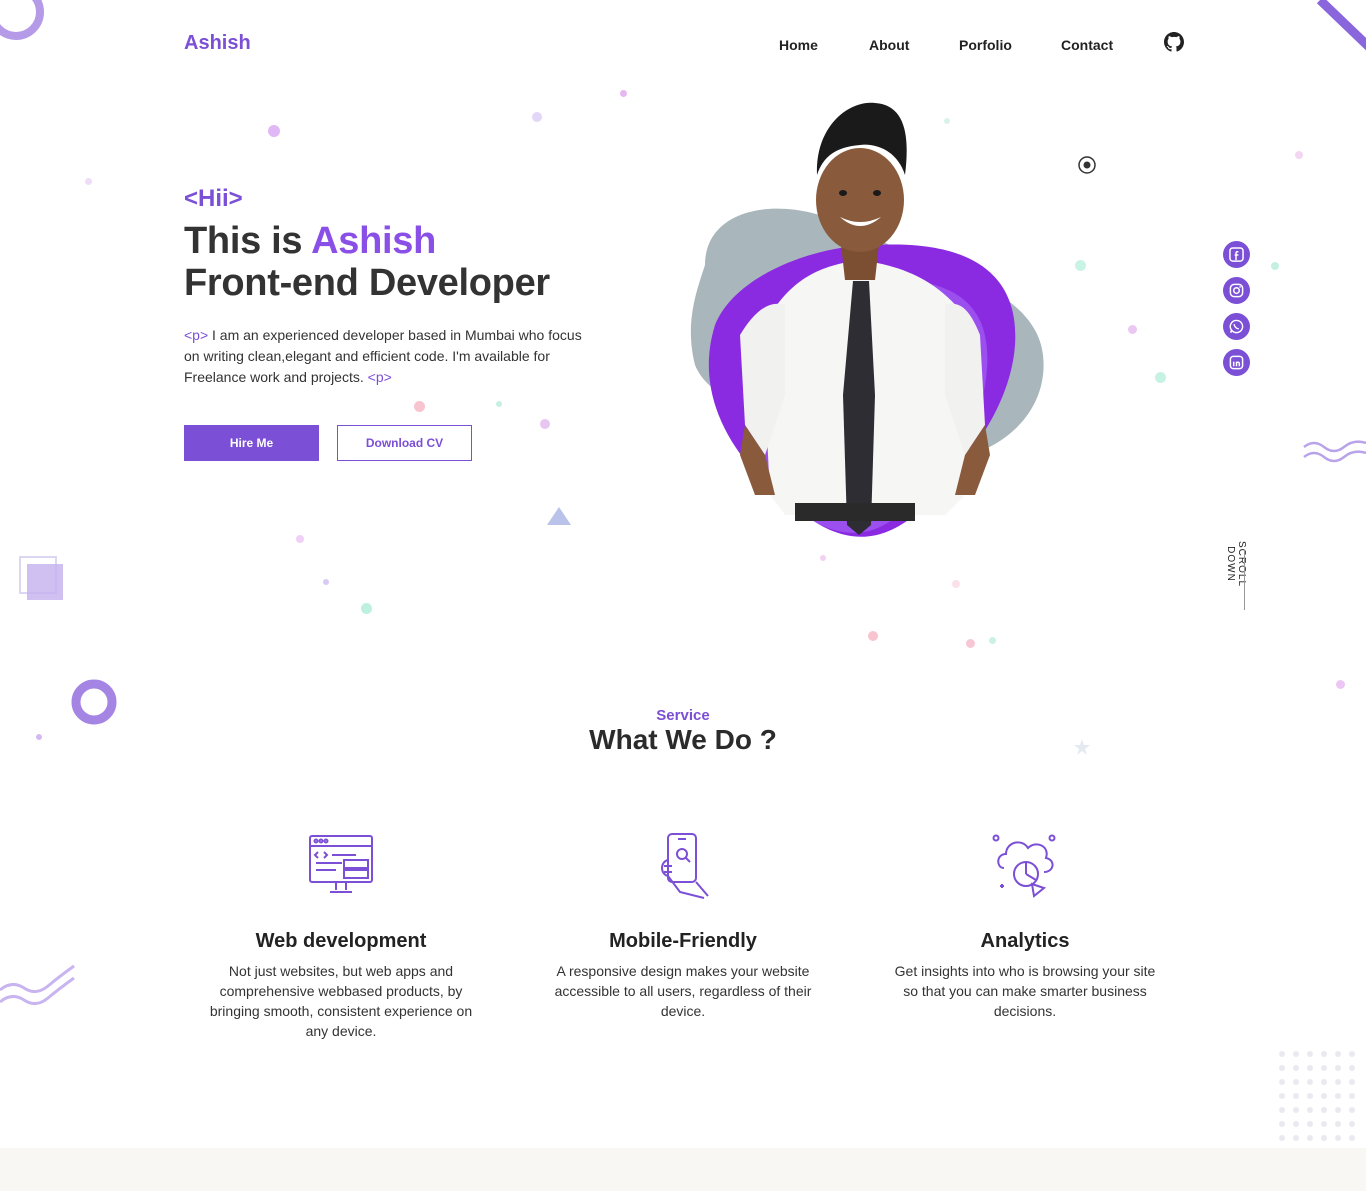 The height and width of the screenshot is (1191, 1366). What do you see at coordinates (341, 941) in the screenshot?
I see `service-title: Web development` at bounding box center [341, 941].